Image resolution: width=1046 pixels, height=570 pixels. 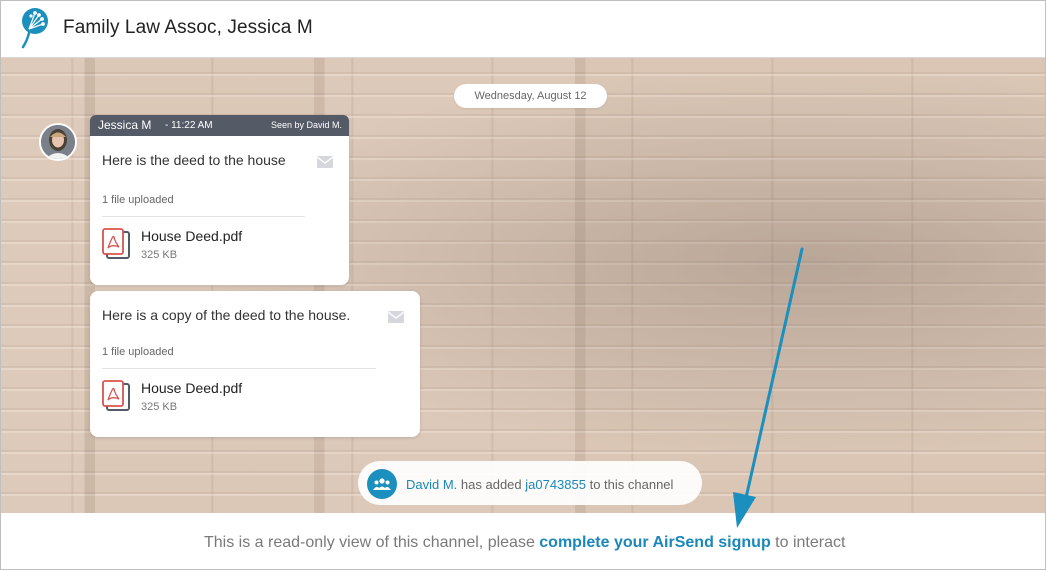 I want to click on notice-target-link: ja0743855, so click(x=555, y=484).